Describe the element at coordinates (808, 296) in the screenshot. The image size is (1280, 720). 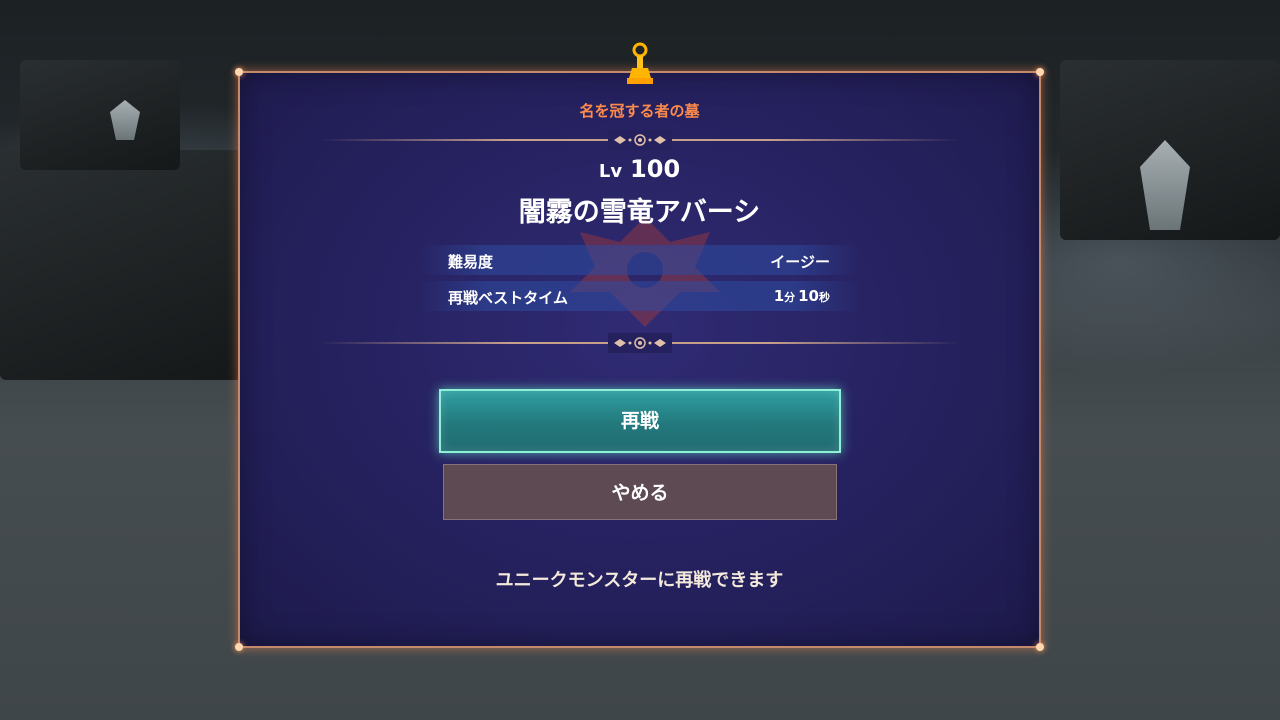
I see `best-time-seconds: 10` at that location.